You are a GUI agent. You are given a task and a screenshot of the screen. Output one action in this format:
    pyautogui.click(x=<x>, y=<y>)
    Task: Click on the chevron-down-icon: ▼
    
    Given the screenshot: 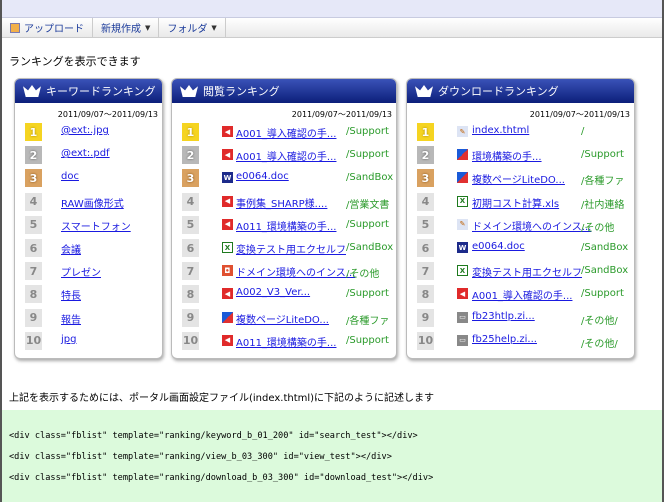 What is the action you would take?
    pyautogui.click(x=214, y=27)
    